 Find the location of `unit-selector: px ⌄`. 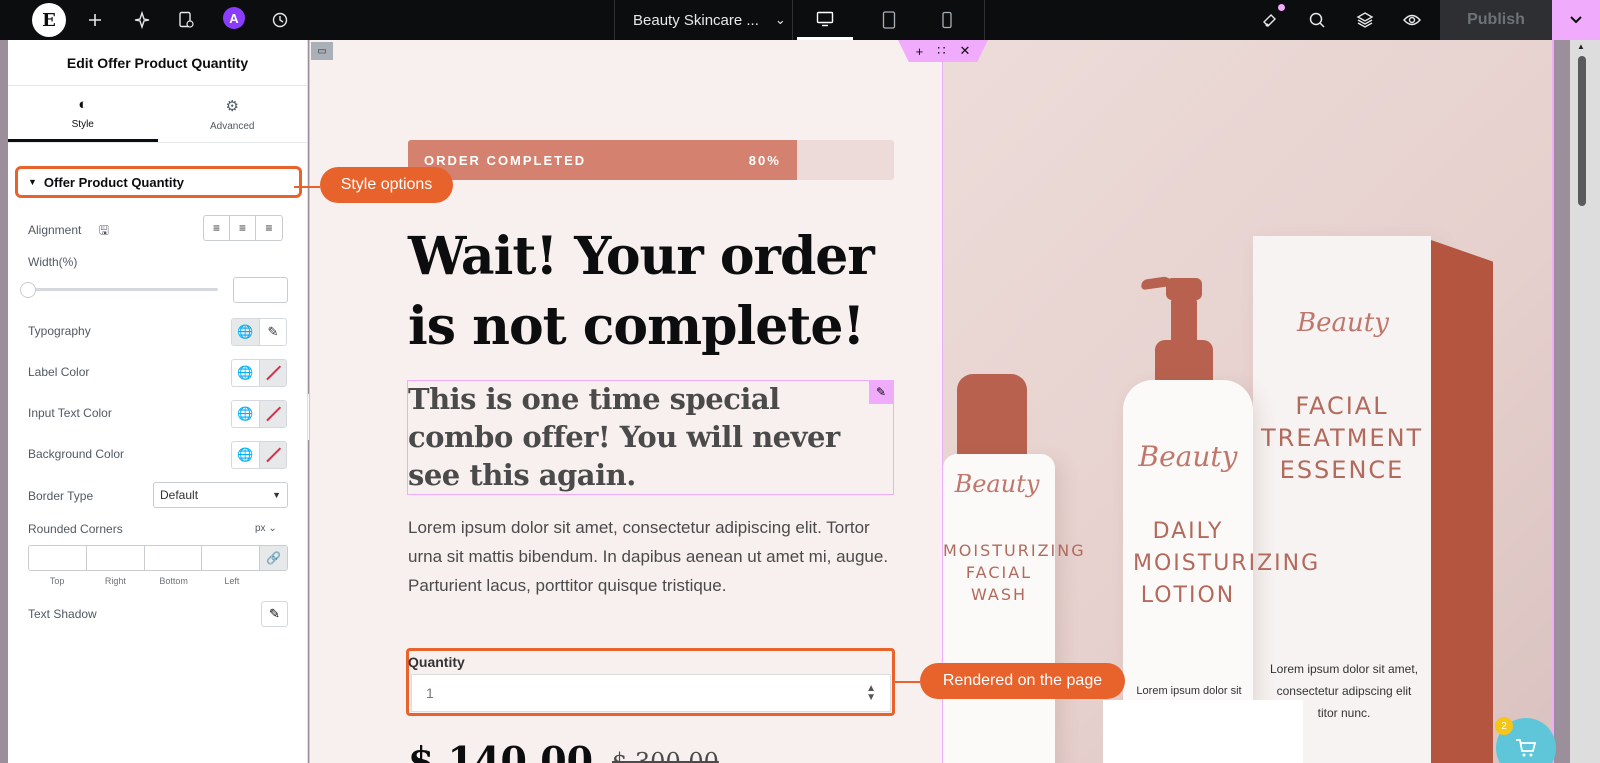

unit-selector: px ⌄ is located at coordinates (266, 528).